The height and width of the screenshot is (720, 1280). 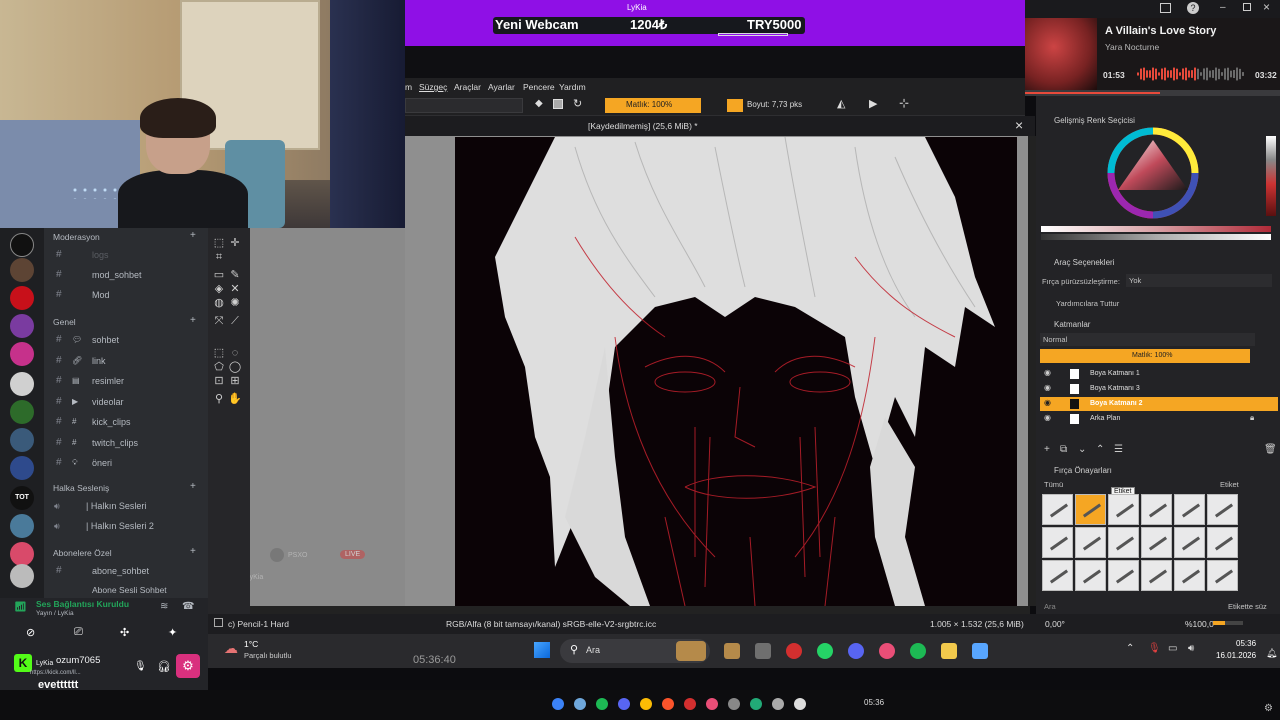 I want to click on notification-bell-icon: 🔔︎, so click(x=1271, y=653).